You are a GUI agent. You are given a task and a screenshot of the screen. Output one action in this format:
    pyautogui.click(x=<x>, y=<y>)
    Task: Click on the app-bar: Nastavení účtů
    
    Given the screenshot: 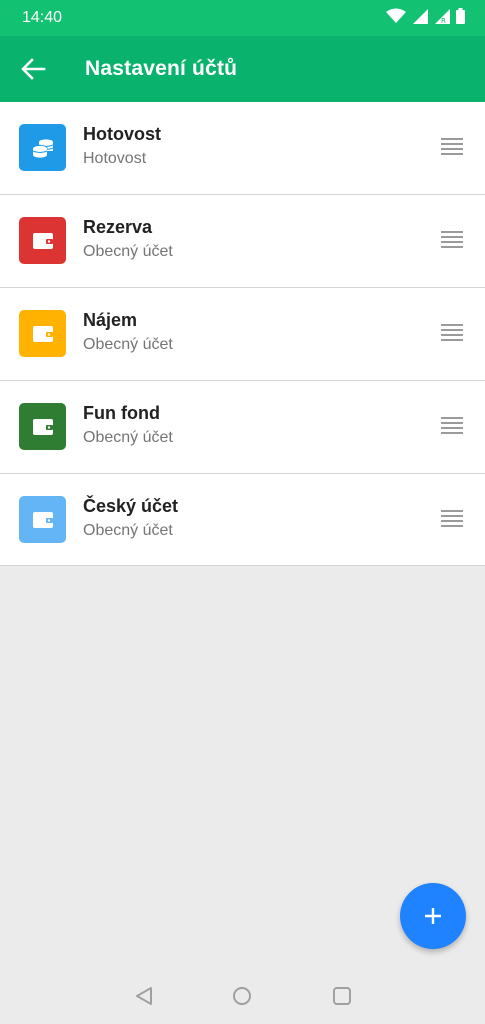 What is the action you would take?
    pyautogui.click(x=242, y=69)
    